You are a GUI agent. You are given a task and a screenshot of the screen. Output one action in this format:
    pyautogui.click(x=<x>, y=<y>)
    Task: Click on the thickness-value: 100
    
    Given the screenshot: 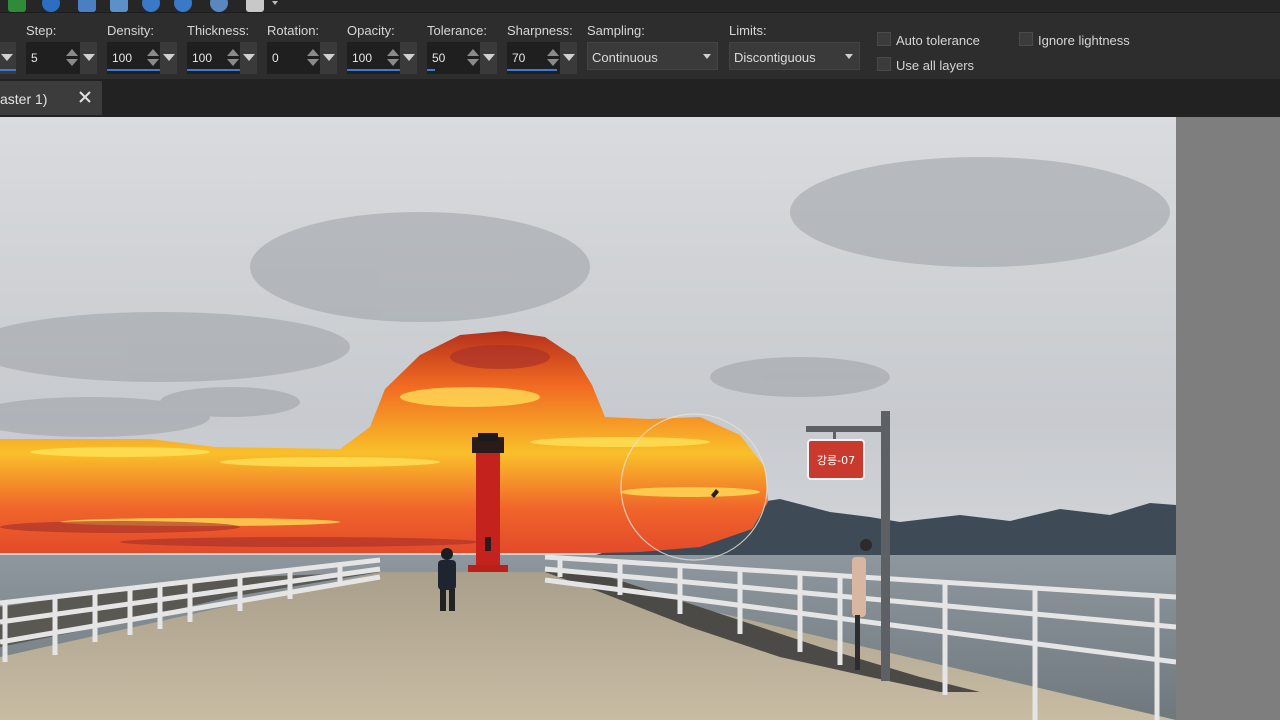 What is the action you would take?
    pyautogui.click(x=202, y=58)
    